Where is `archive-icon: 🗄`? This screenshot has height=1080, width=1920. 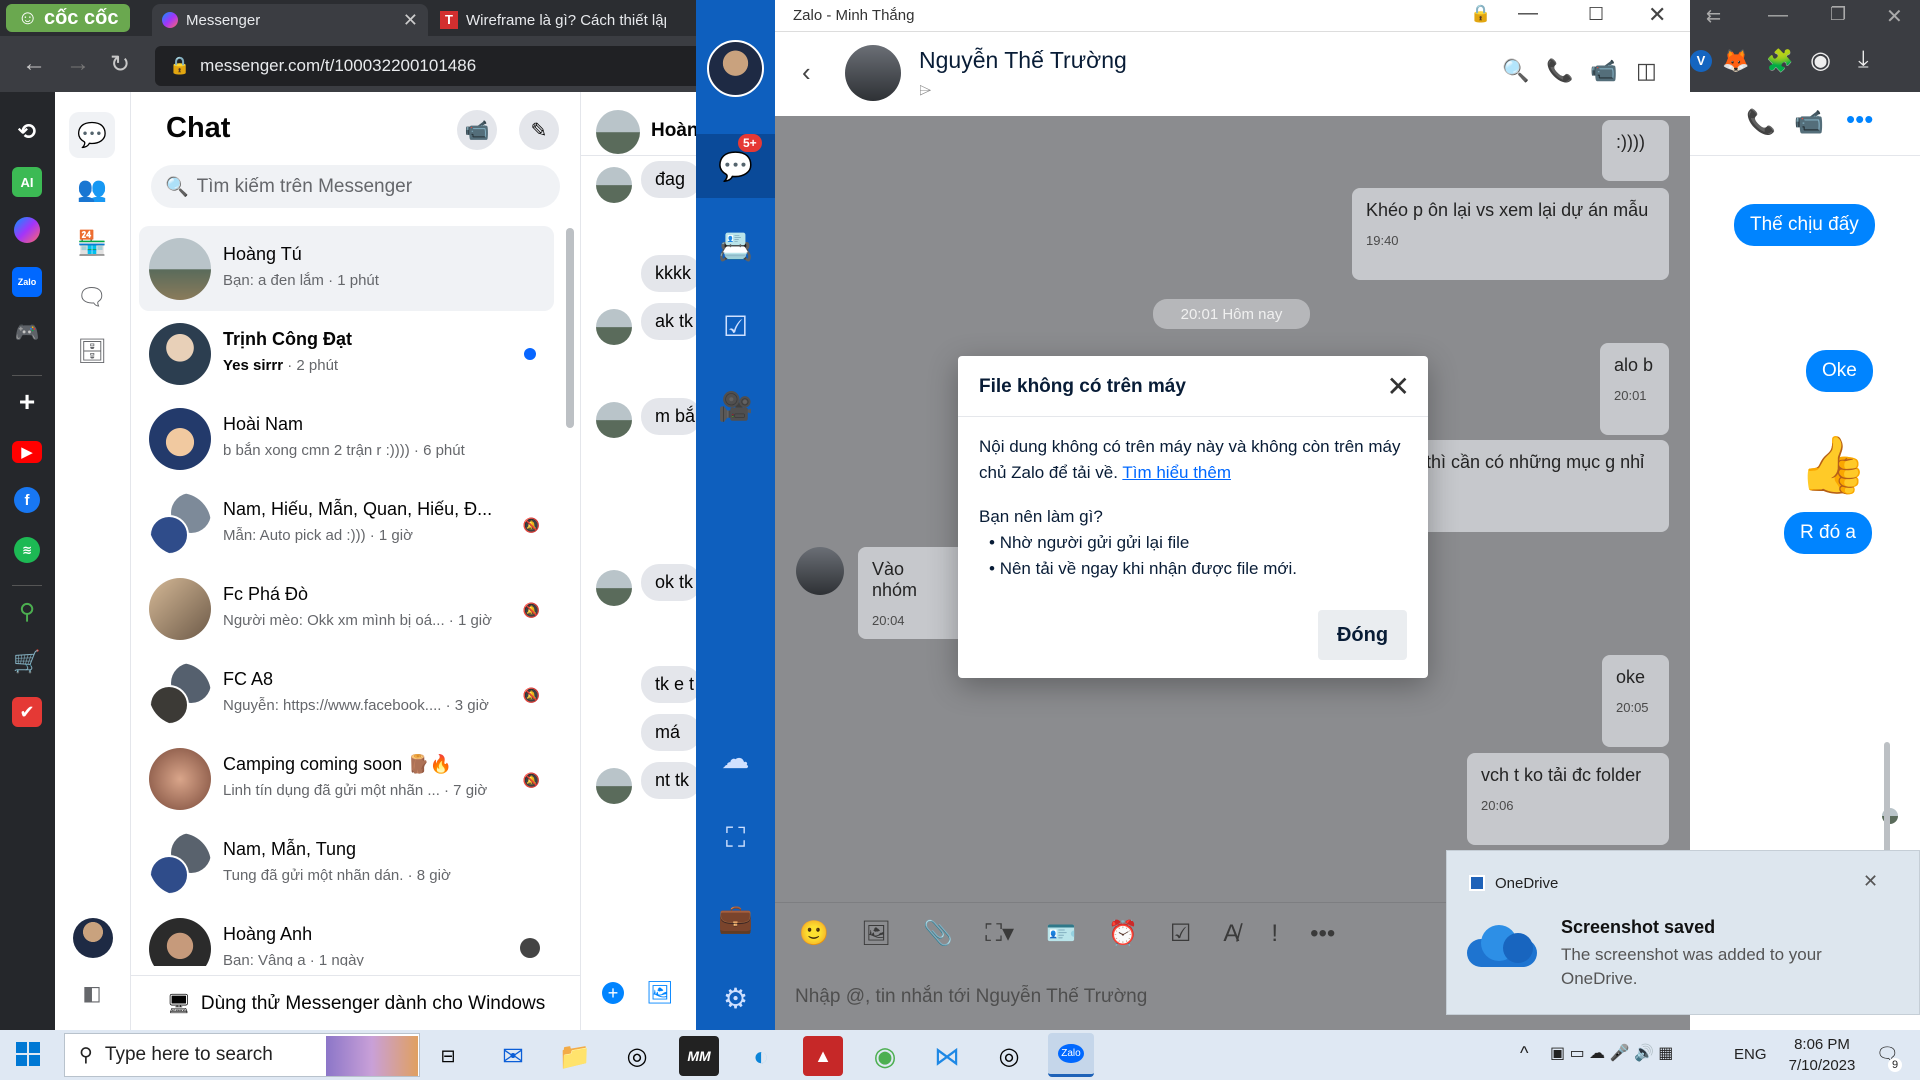 archive-icon: 🗄 is located at coordinates (92, 351).